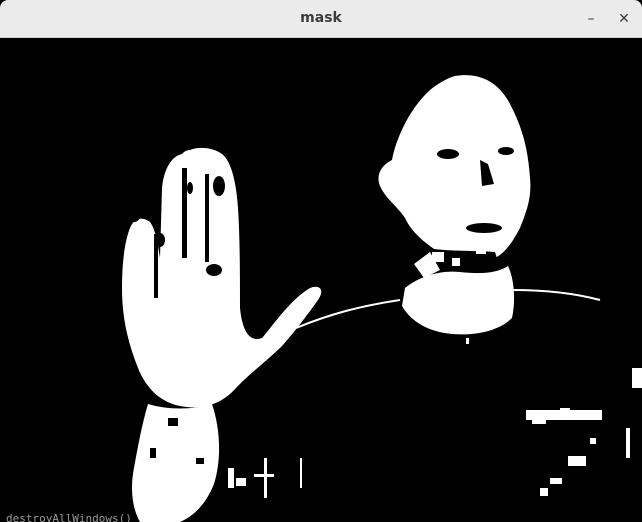  I want to click on window-title: mask, so click(321, 18).